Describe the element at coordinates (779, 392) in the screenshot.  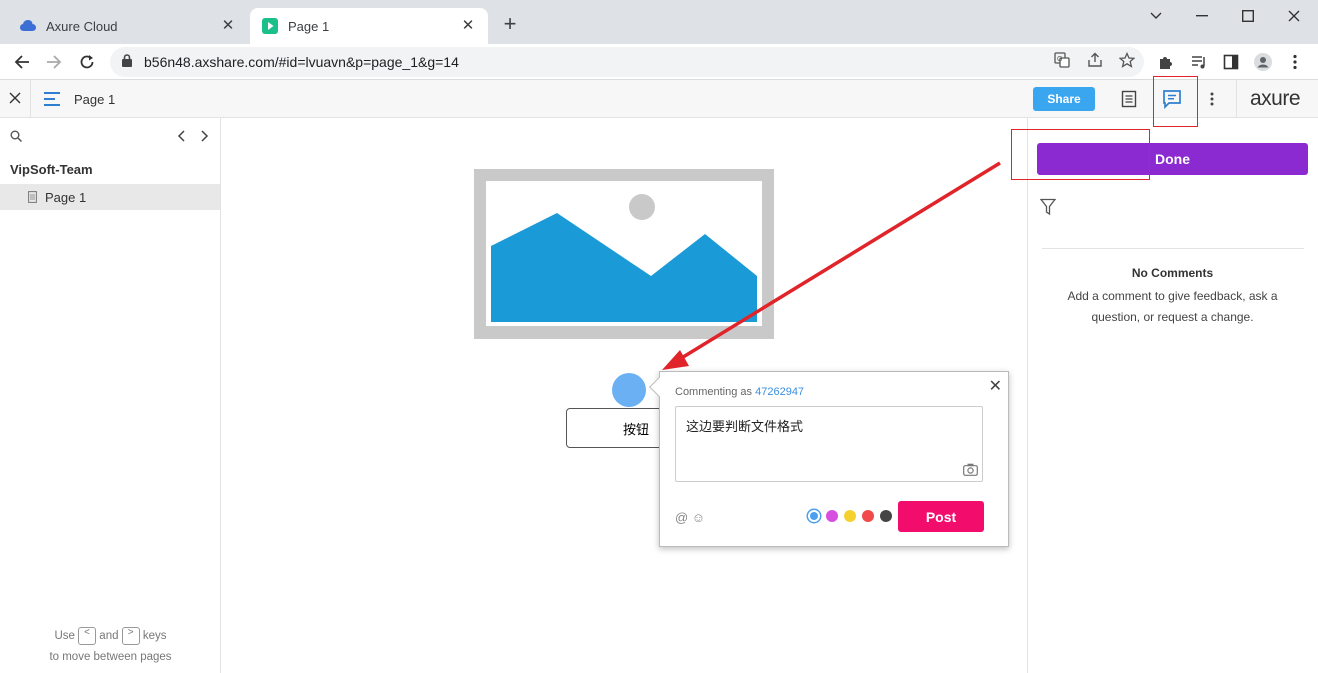
I see `commenter-id-link: 47262947` at that location.